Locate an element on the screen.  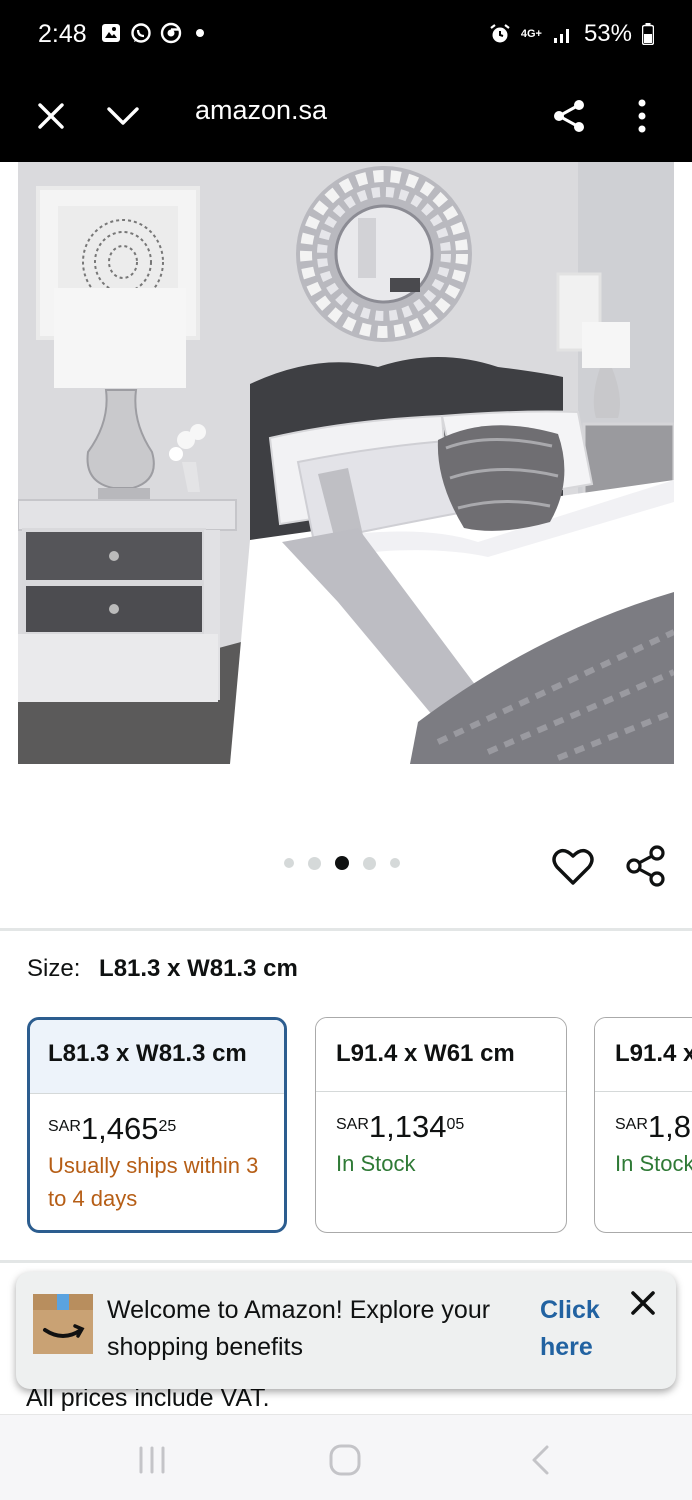
signal-icon is located at coordinates (561, 36).